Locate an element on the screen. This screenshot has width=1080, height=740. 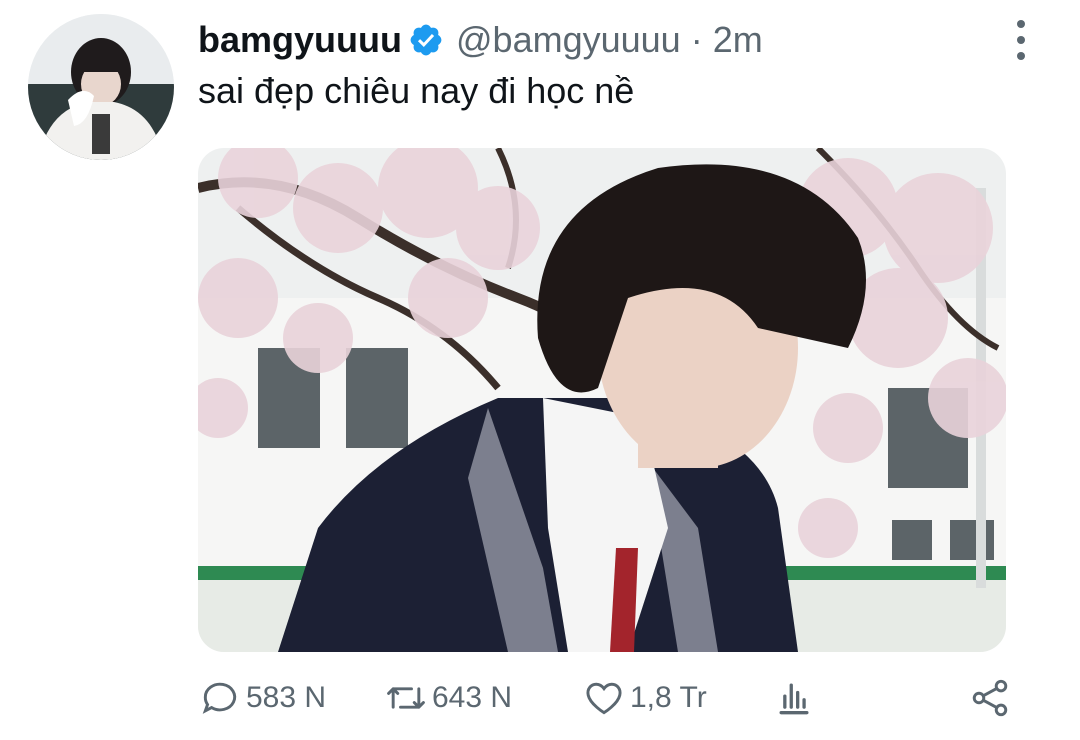
verified-badge-icon is located at coordinates (426, 40).